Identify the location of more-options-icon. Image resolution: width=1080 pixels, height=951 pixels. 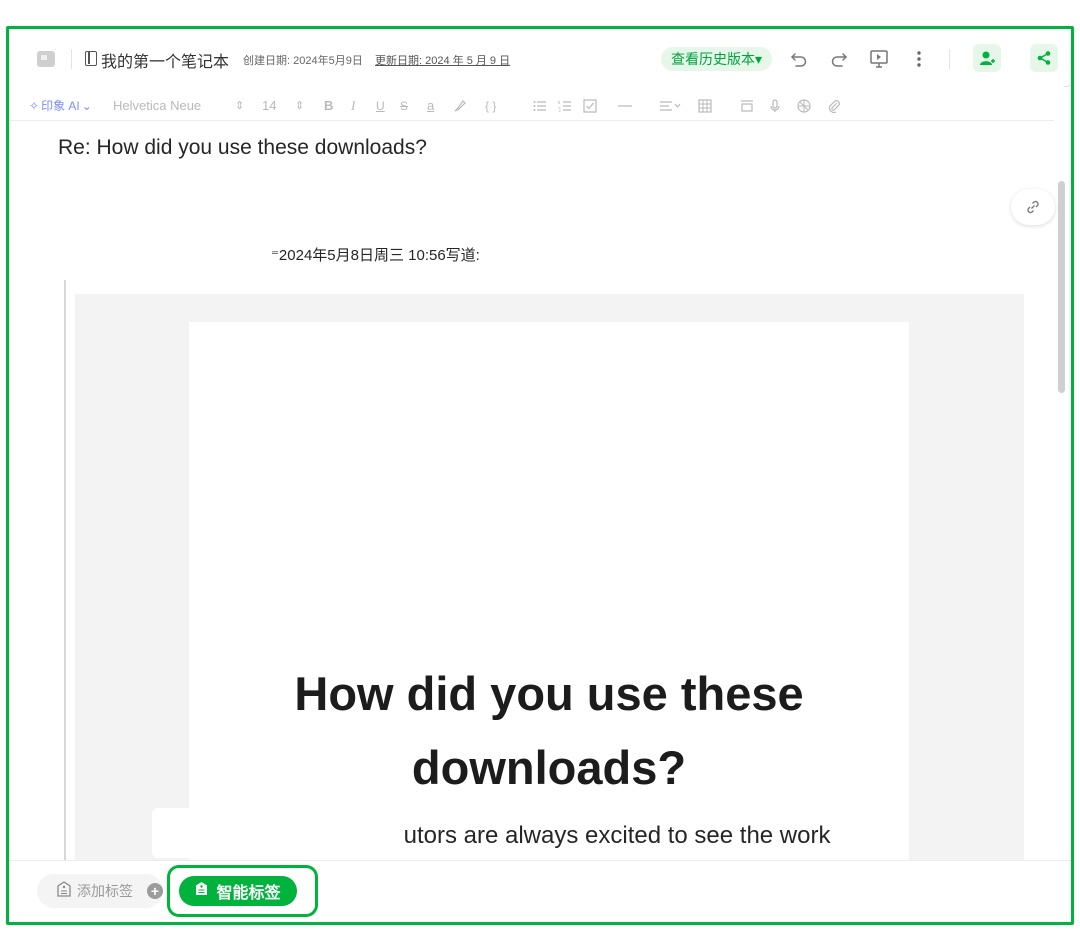
(919, 59).